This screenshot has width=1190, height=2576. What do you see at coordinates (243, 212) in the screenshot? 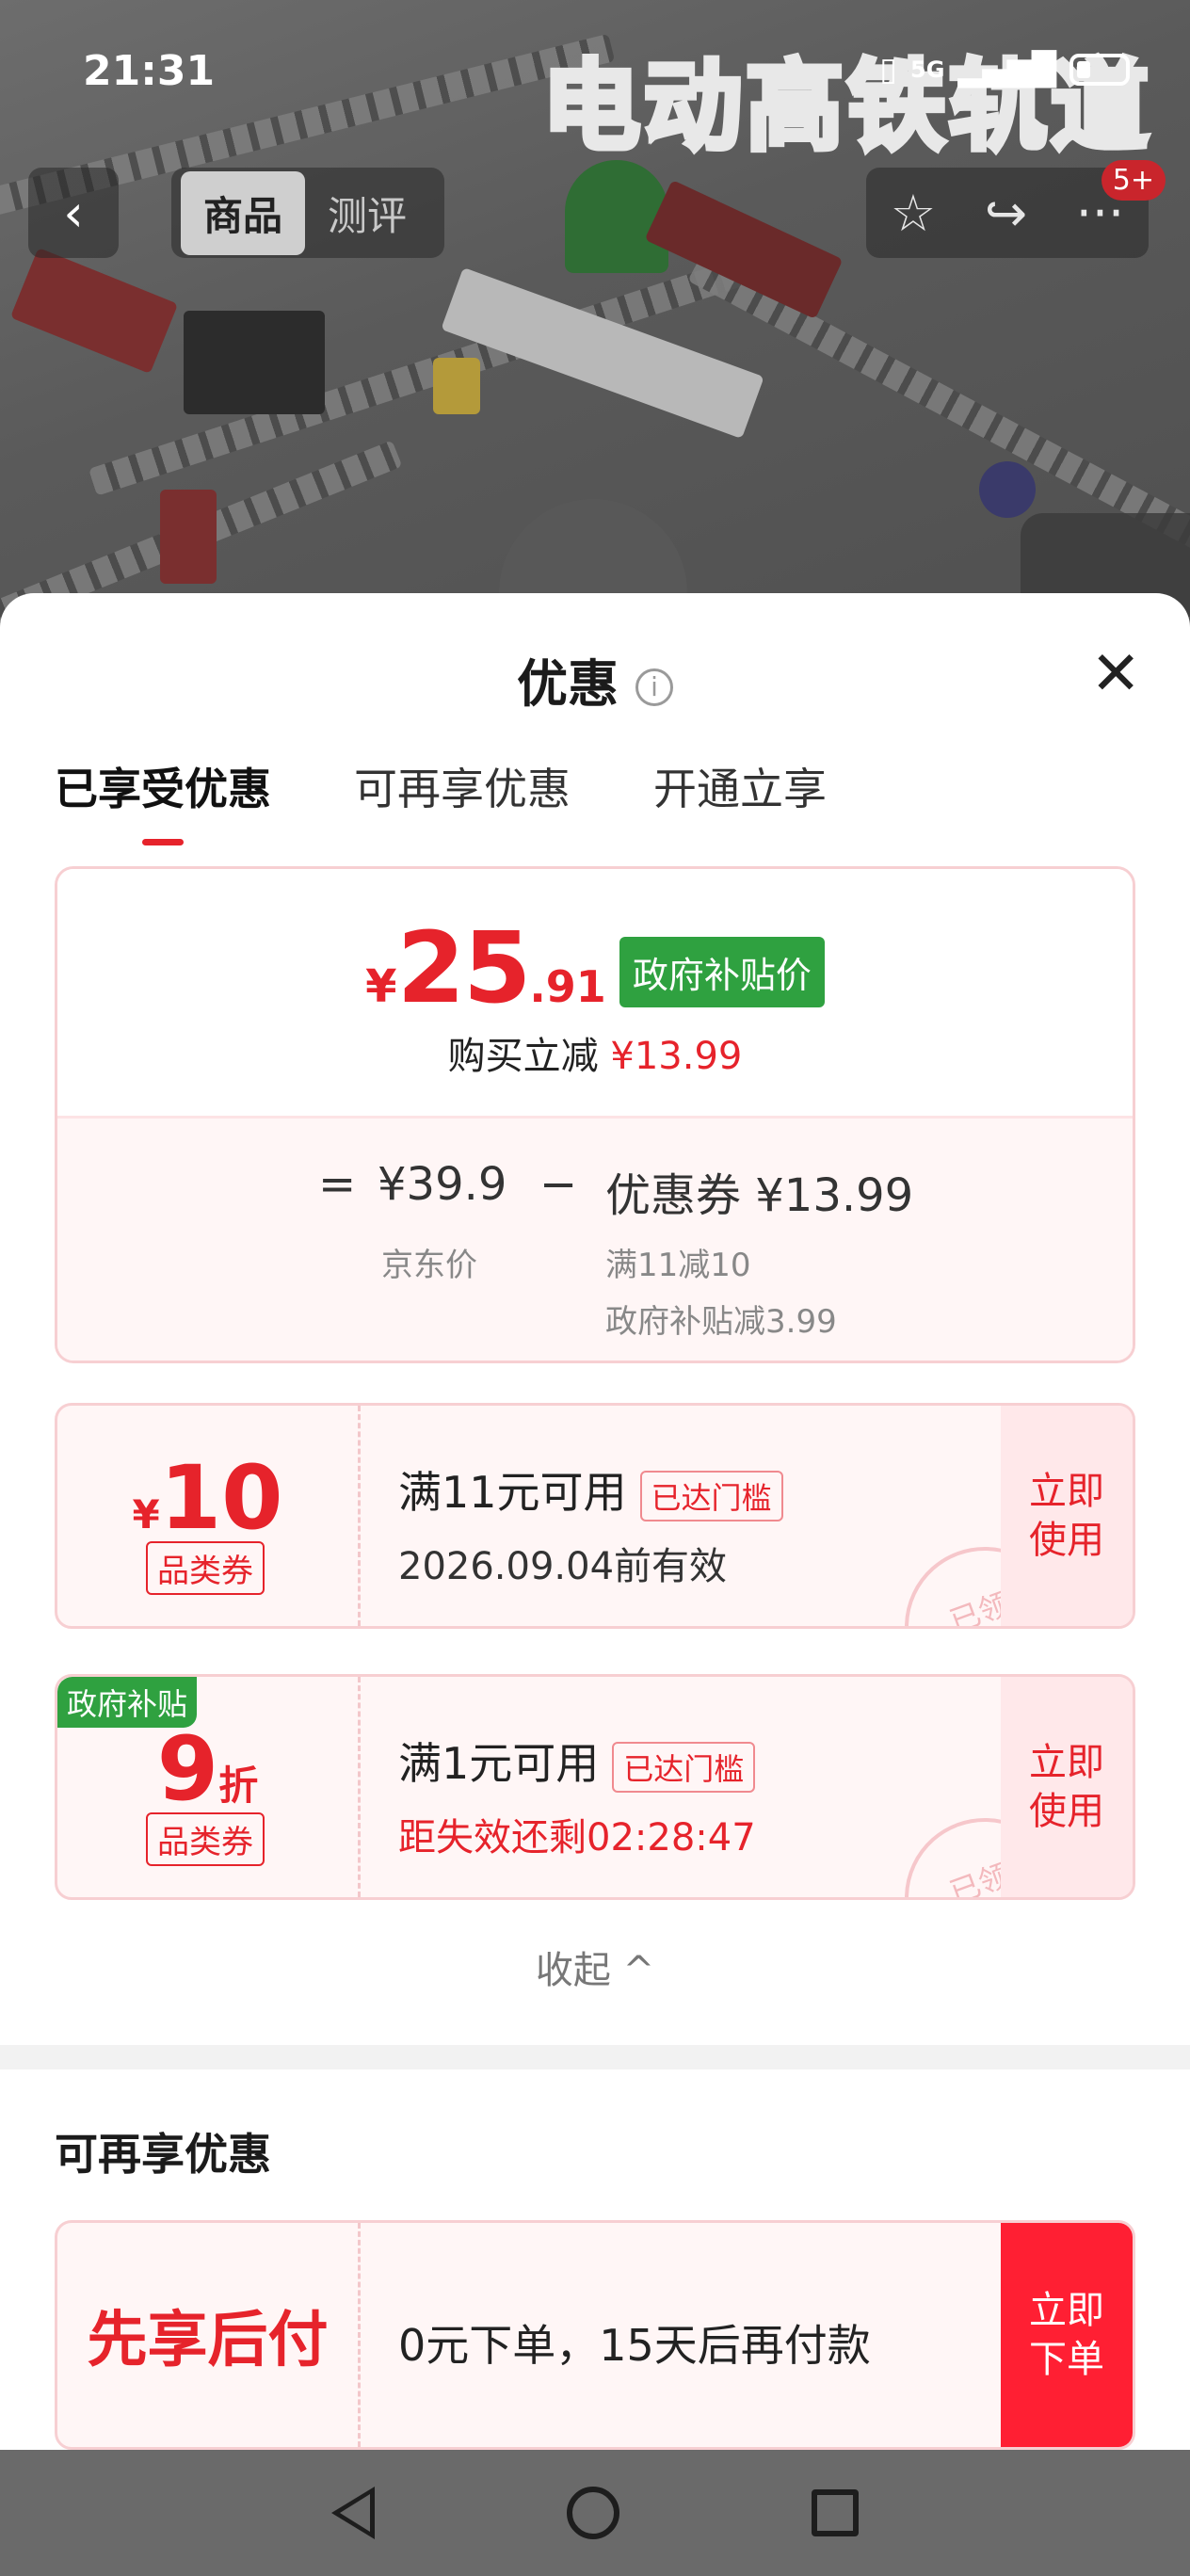
I see `segment-product: 商品` at bounding box center [243, 212].